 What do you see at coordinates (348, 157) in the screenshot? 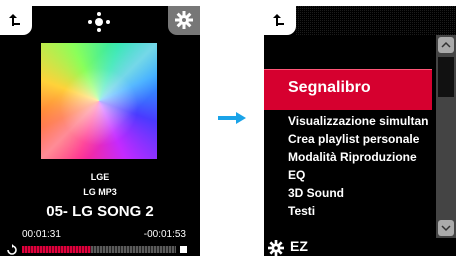
I see `menu-item: Modalità Riproduzione` at bounding box center [348, 157].